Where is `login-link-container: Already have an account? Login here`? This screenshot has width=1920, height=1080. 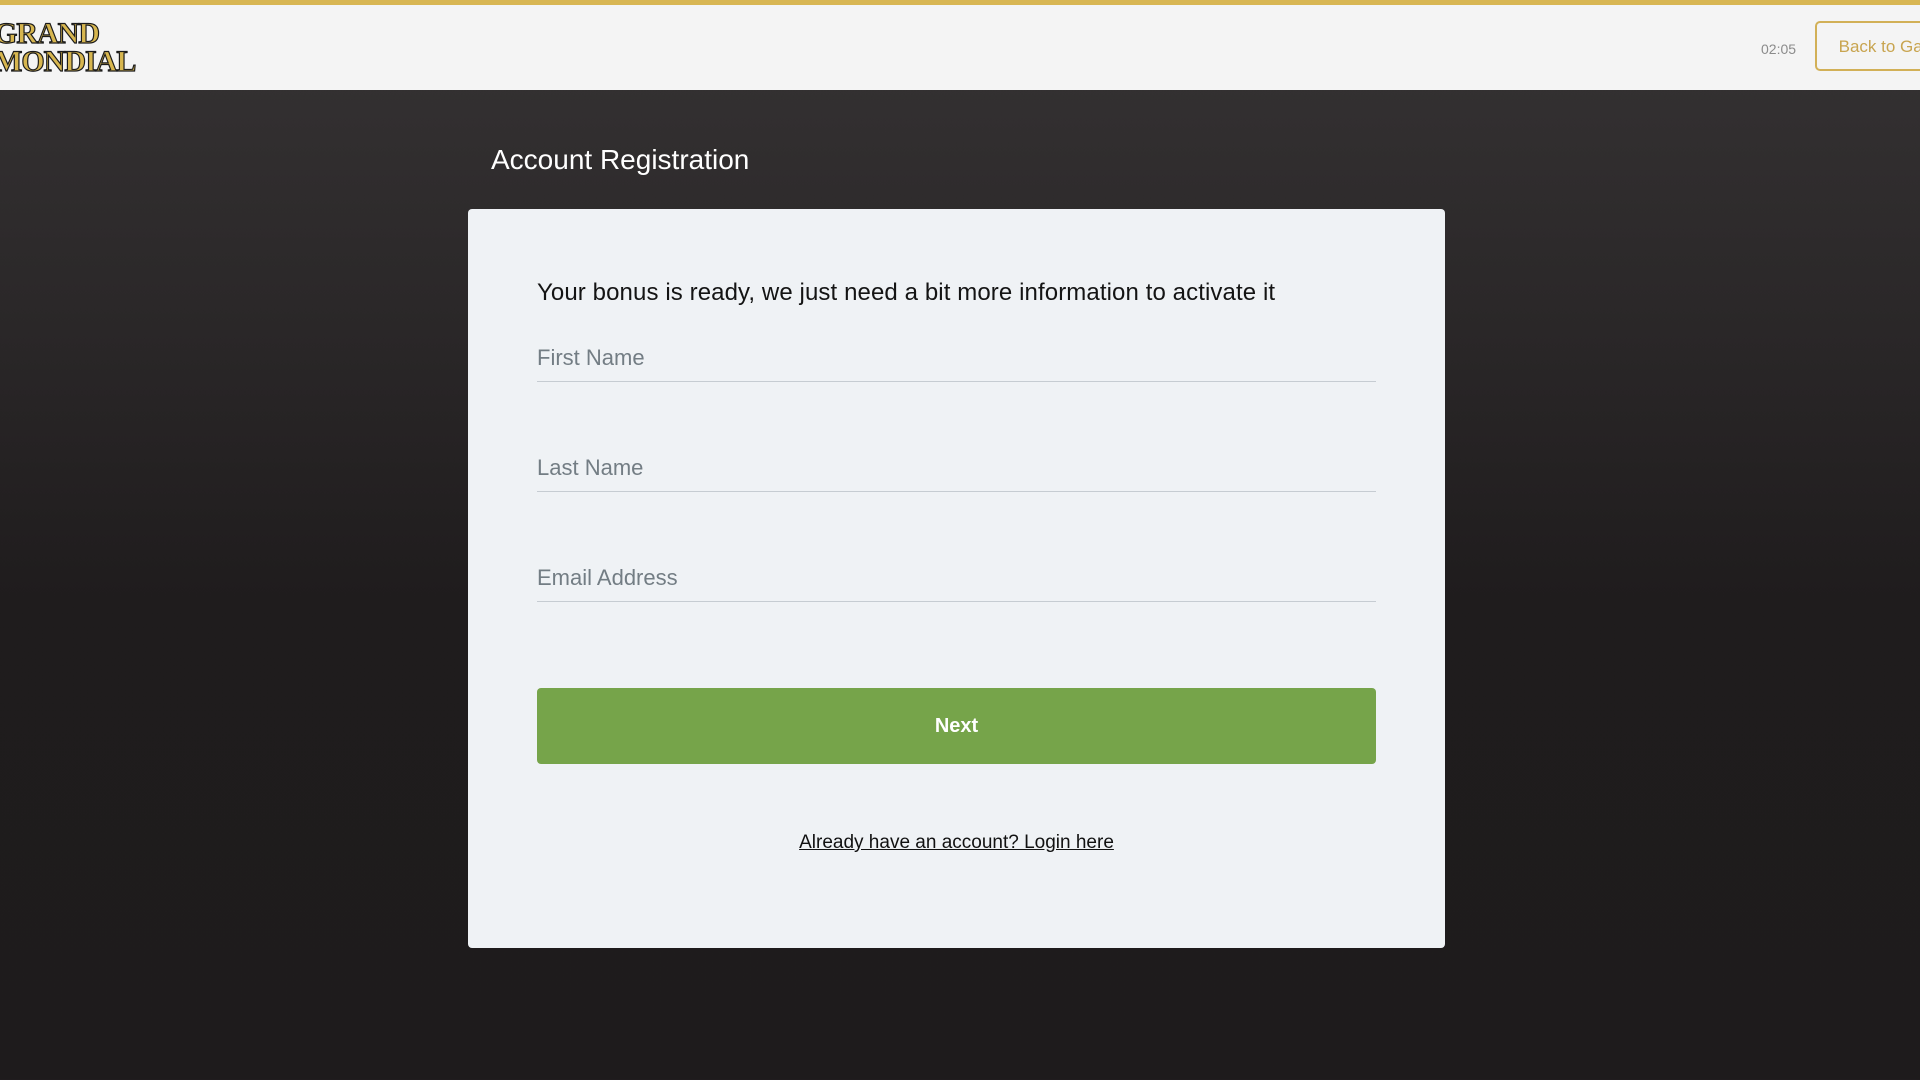 login-link-container: Already have an account? Login here is located at coordinates (956, 843).